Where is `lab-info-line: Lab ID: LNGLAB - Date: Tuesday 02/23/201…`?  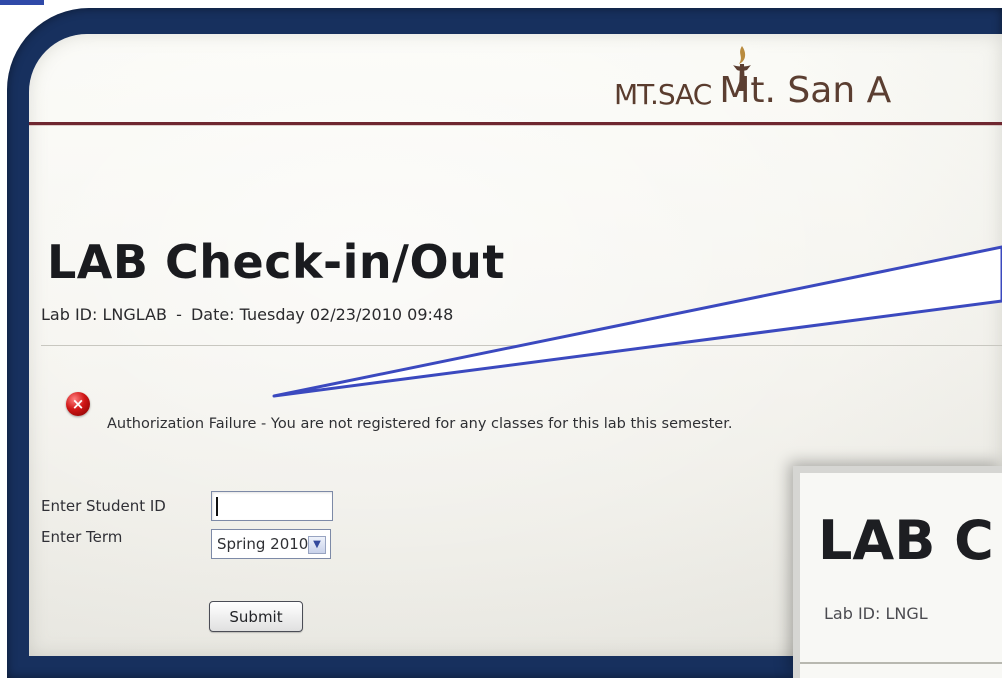
lab-info-line: Lab ID: LNGLAB - Date: Tuesday 02/23/201… is located at coordinates (247, 314).